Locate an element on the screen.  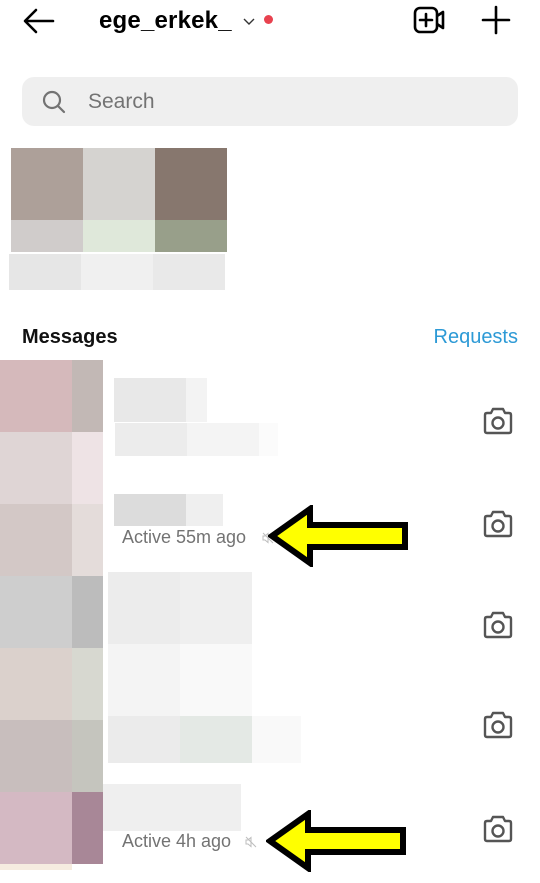
search-bar is located at coordinates (270, 101).